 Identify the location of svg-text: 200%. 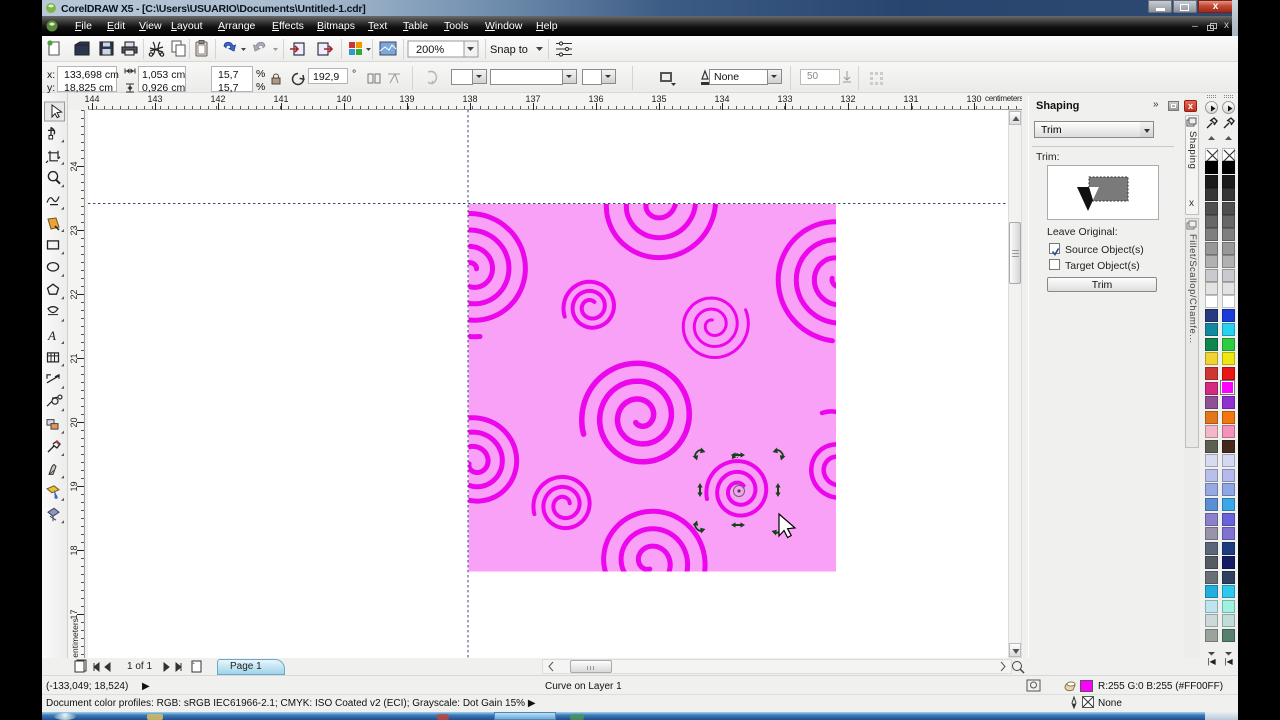
(430, 50).